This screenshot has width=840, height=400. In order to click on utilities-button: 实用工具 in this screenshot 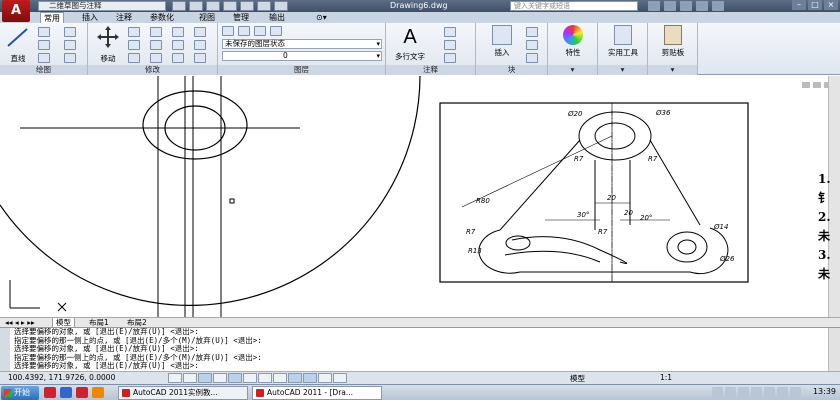, I will do `click(623, 41)`.